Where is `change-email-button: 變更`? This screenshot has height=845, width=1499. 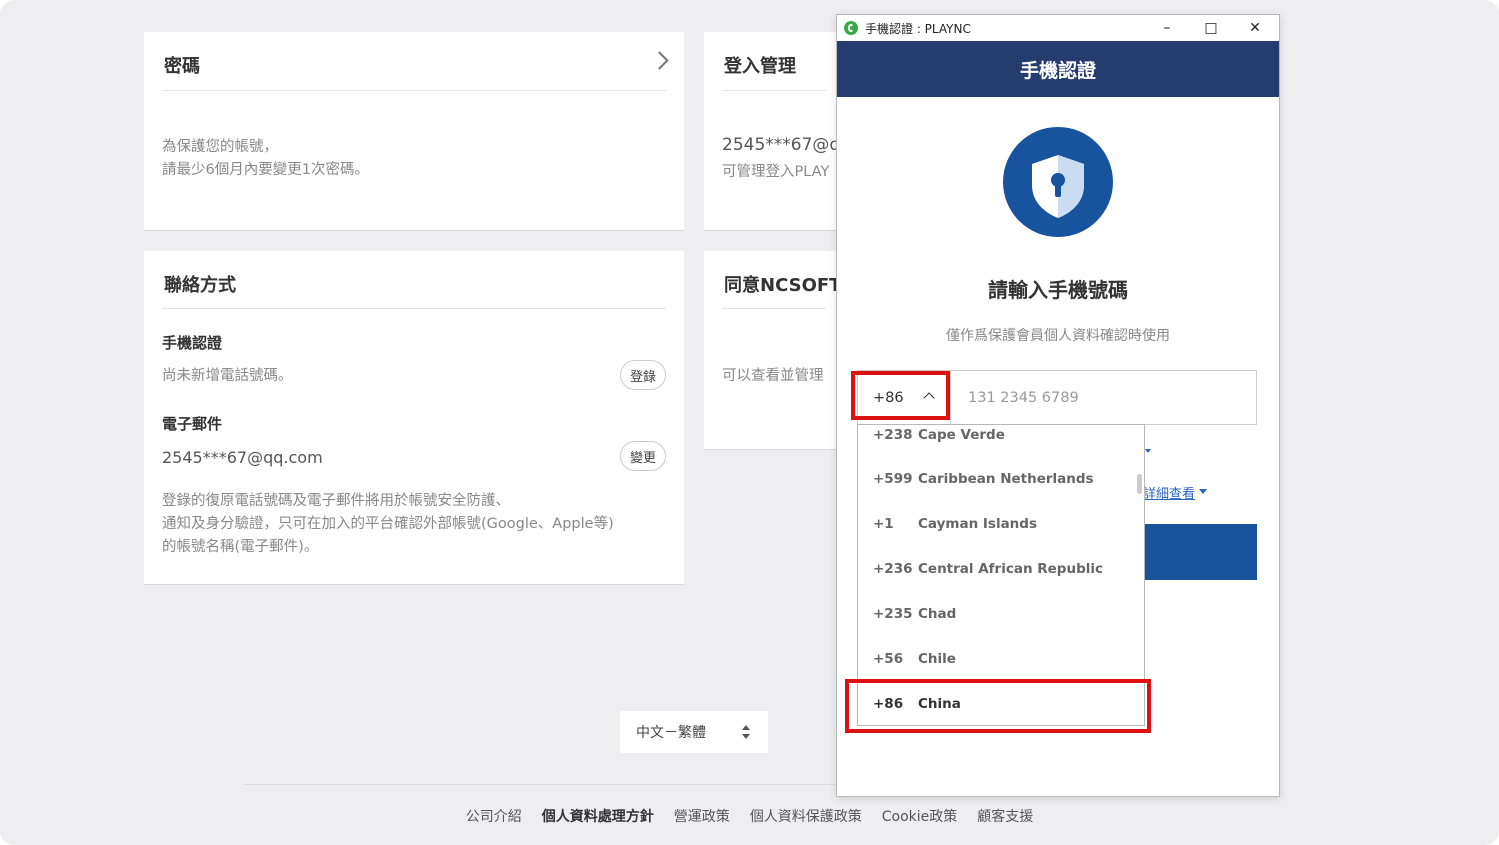
change-email-button: 變更 is located at coordinates (643, 456).